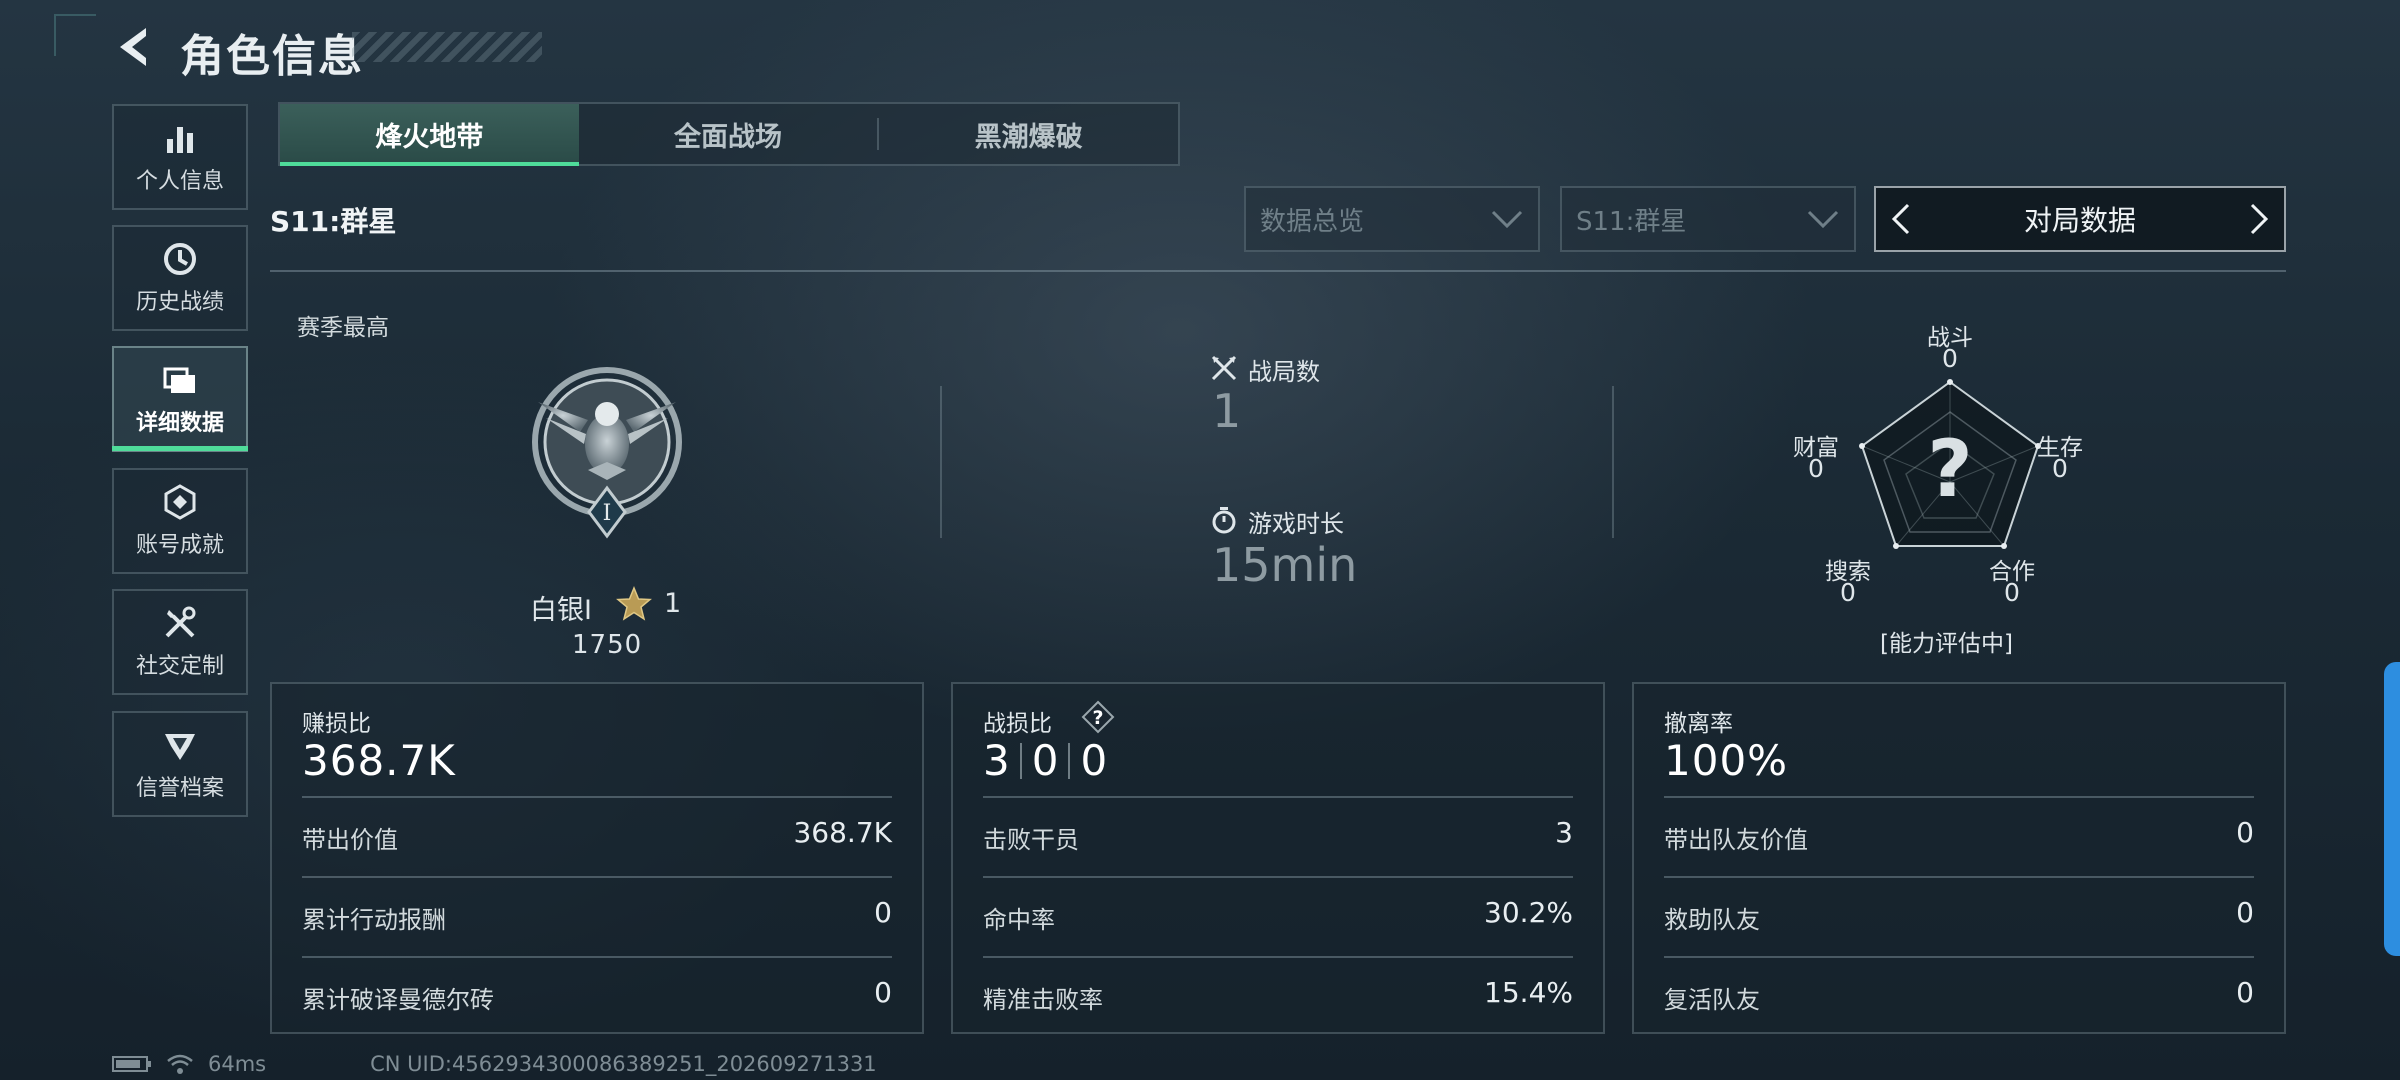 Image resolution: width=2400 pixels, height=1080 pixels. Describe the element at coordinates (179, 545) in the screenshot. I see `sidebar-item-label: 账号成就` at that location.